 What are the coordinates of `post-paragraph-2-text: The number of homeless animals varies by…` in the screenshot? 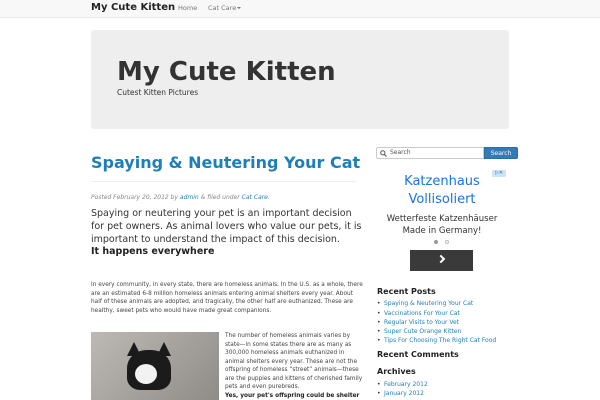 It's located at (294, 361).